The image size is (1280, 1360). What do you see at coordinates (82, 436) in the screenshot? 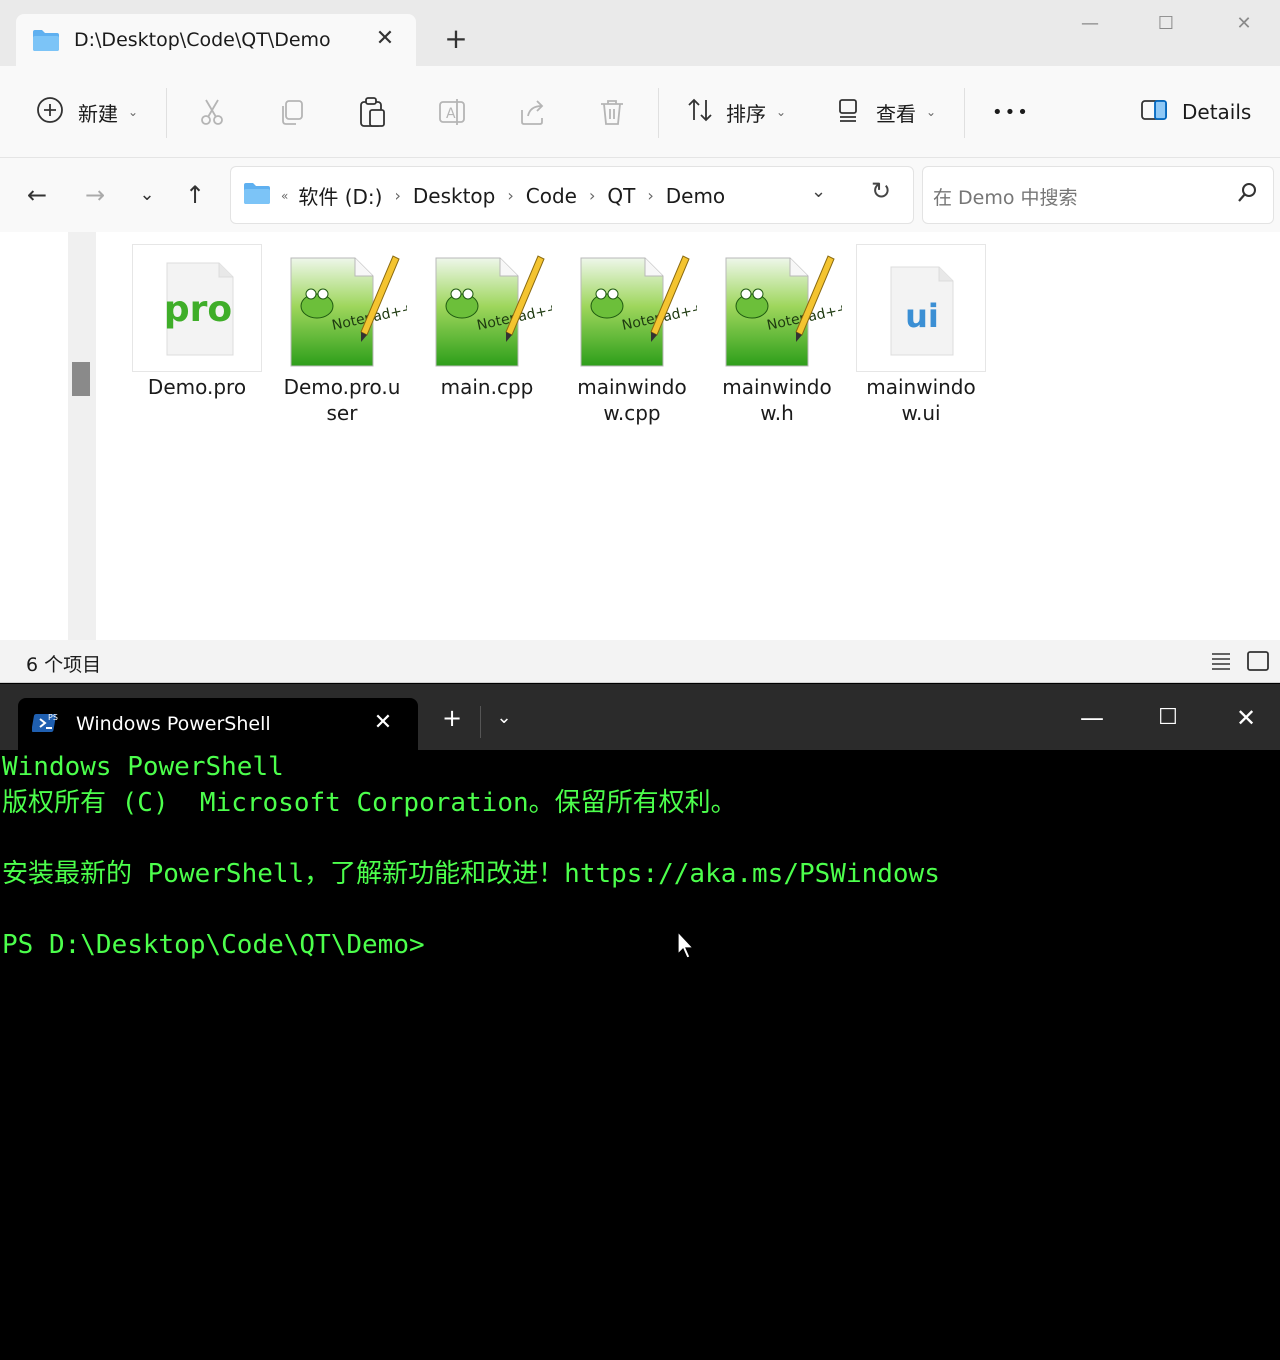
I see `scrollbar` at bounding box center [82, 436].